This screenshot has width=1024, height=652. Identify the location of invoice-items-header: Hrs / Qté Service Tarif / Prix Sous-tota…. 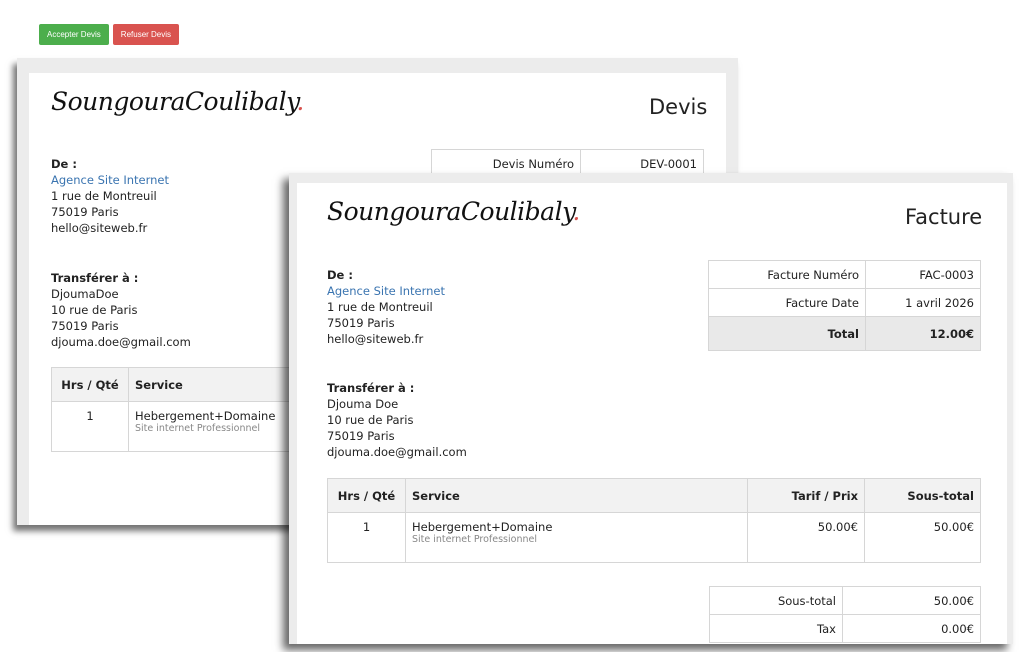
(654, 495).